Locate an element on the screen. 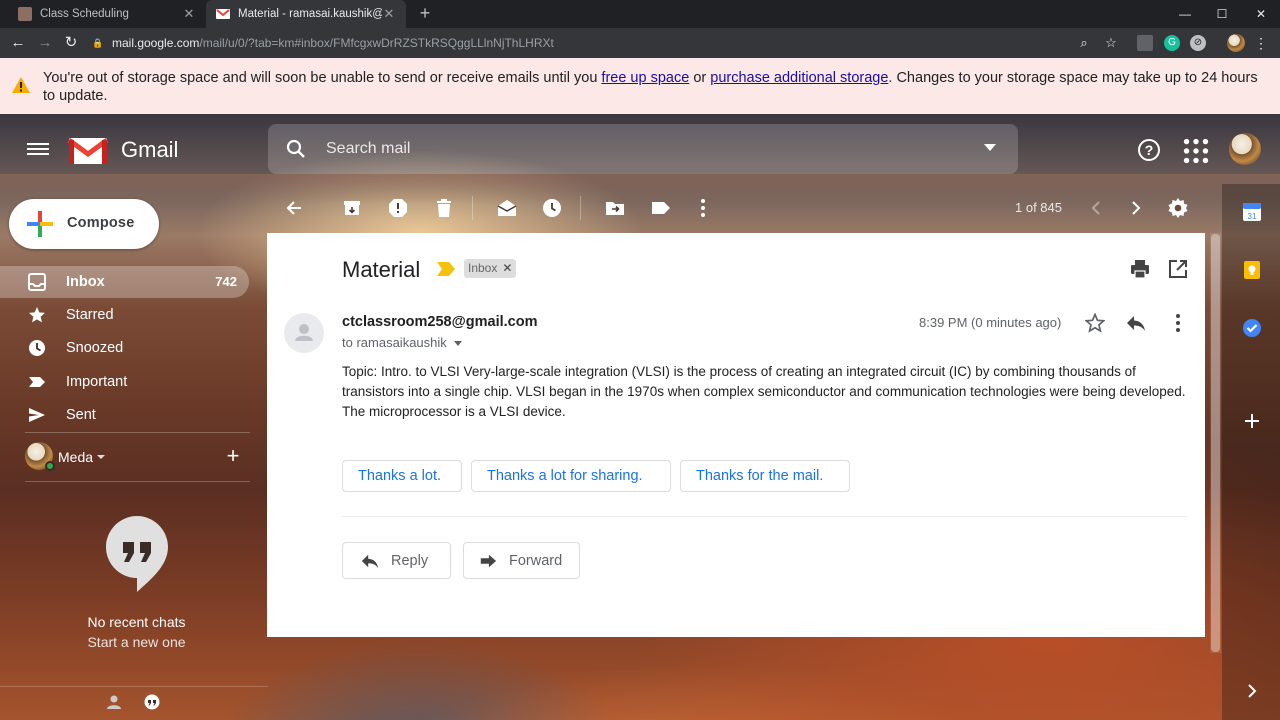 The image size is (1280, 720). extension-block-icon: ⊘ is located at coordinates (1198, 43).